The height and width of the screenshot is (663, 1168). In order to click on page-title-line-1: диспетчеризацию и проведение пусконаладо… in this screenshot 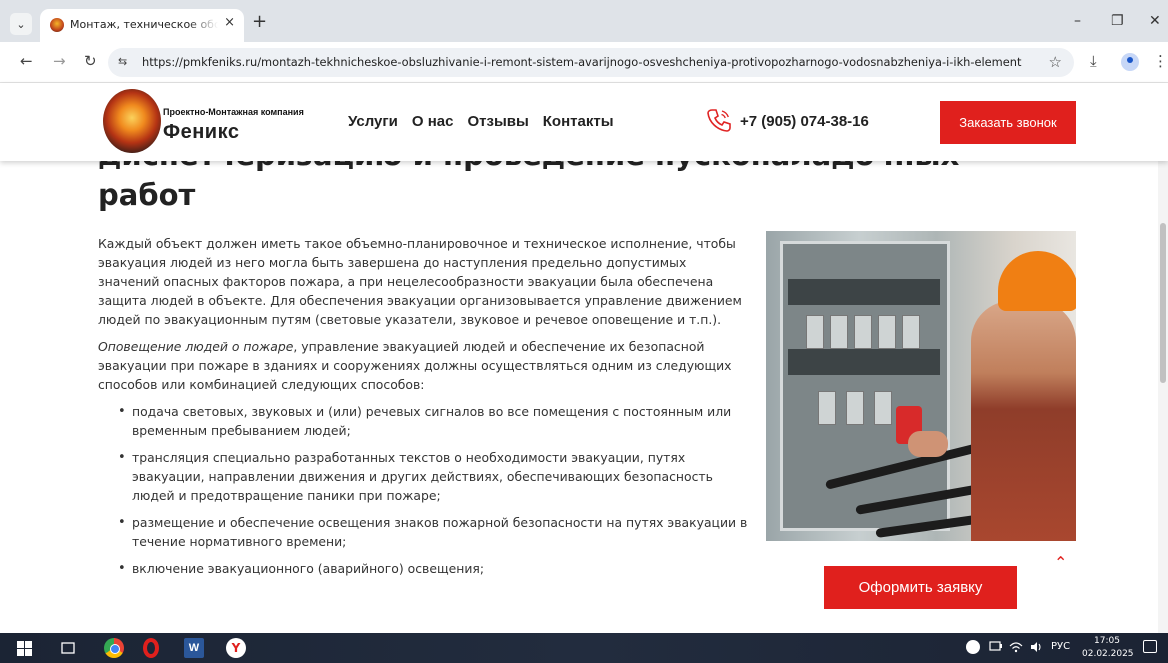, I will do `click(528, 166)`.